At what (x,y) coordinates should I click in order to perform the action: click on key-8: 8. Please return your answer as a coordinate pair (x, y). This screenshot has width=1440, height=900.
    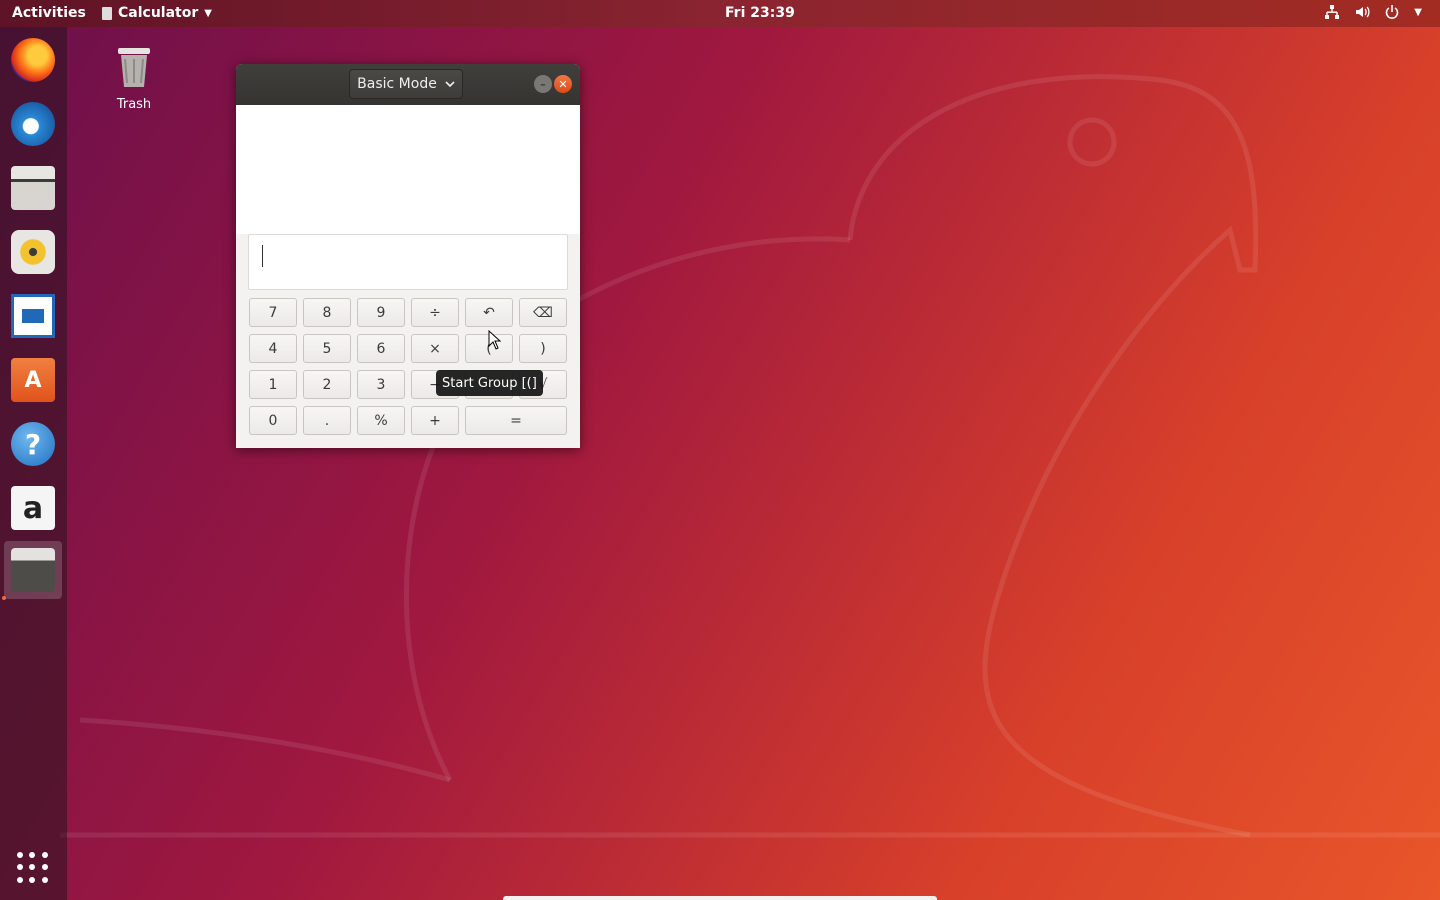
    Looking at the image, I should click on (327, 312).